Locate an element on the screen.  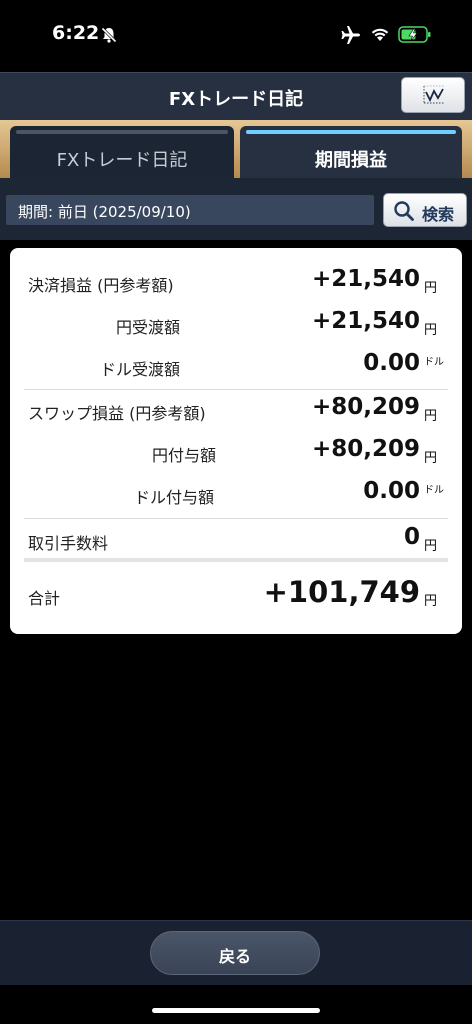
row-label: 円付与額 is located at coordinates (184, 455).